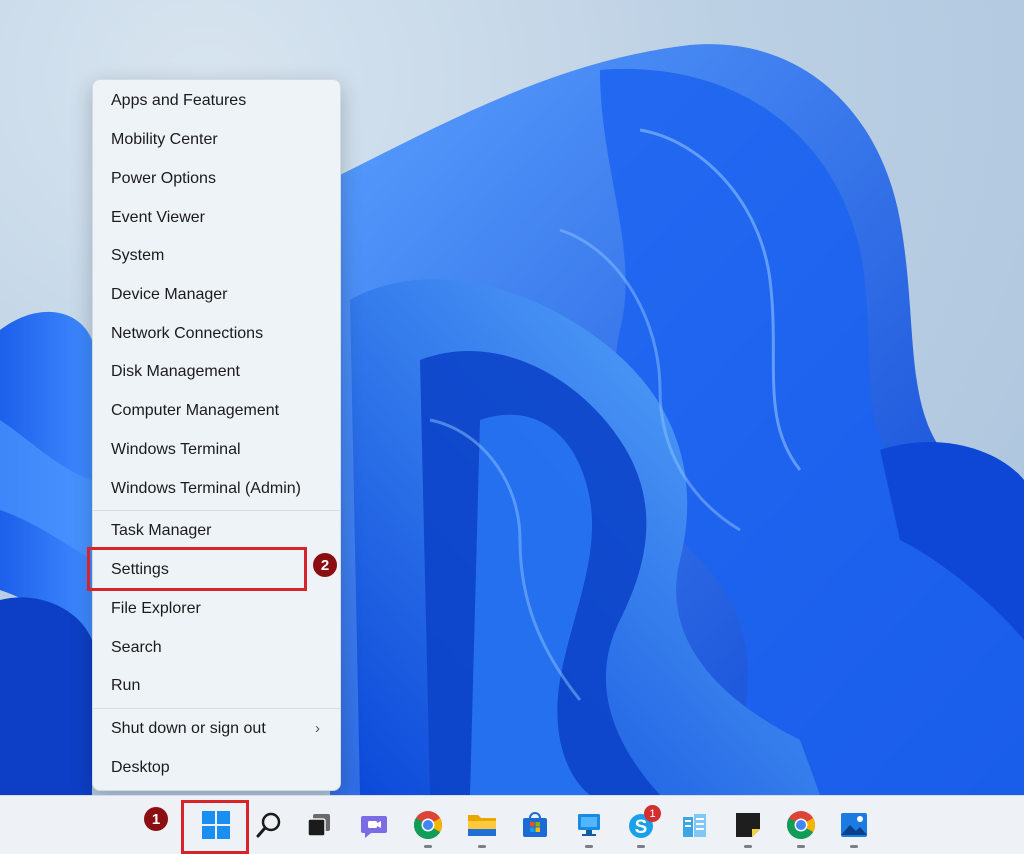  Describe the element at coordinates (216, 609) in the screenshot. I see `menu-item-file-explorer: File Explorer` at that location.